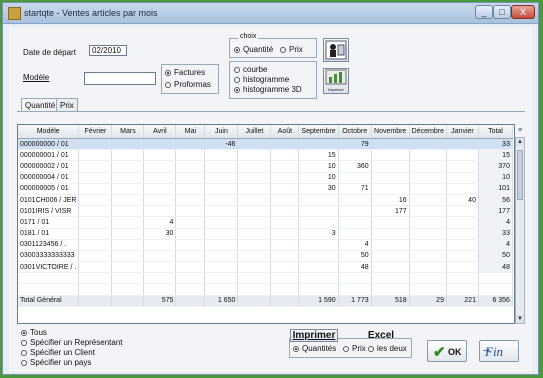 This screenshot has height=378, width=543. What do you see at coordinates (285, 132) in the screenshot?
I see `column-header: Août` at bounding box center [285, 132].